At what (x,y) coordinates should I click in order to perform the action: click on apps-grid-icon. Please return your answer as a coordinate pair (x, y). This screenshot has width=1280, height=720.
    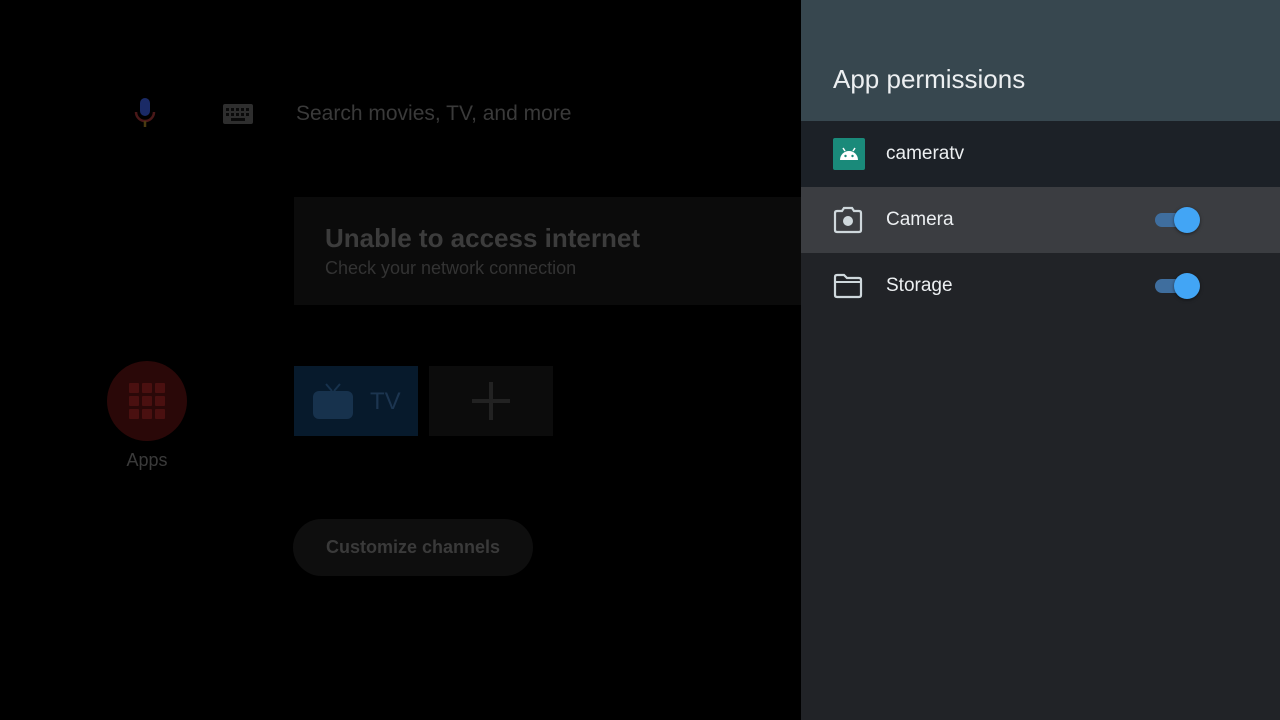
    Looking at the image, I should click on (147, 401).